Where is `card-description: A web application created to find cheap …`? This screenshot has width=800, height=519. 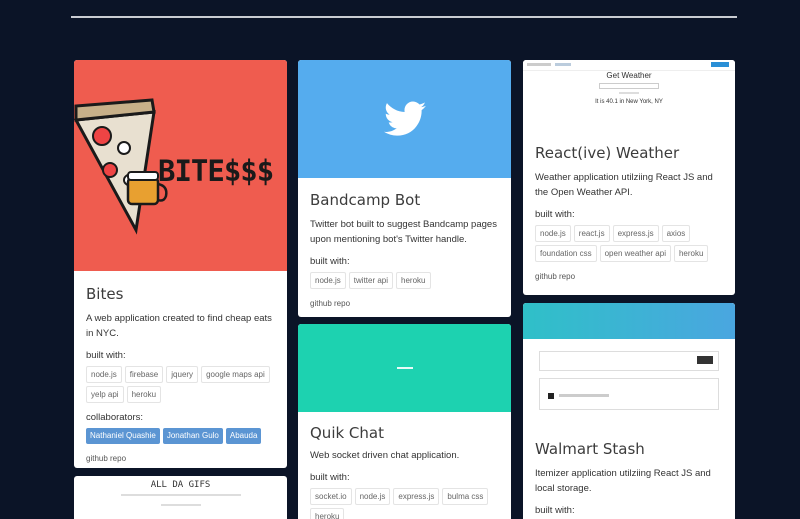
card-description: A web application created to find cheap … is located at coordinates (179, 326).